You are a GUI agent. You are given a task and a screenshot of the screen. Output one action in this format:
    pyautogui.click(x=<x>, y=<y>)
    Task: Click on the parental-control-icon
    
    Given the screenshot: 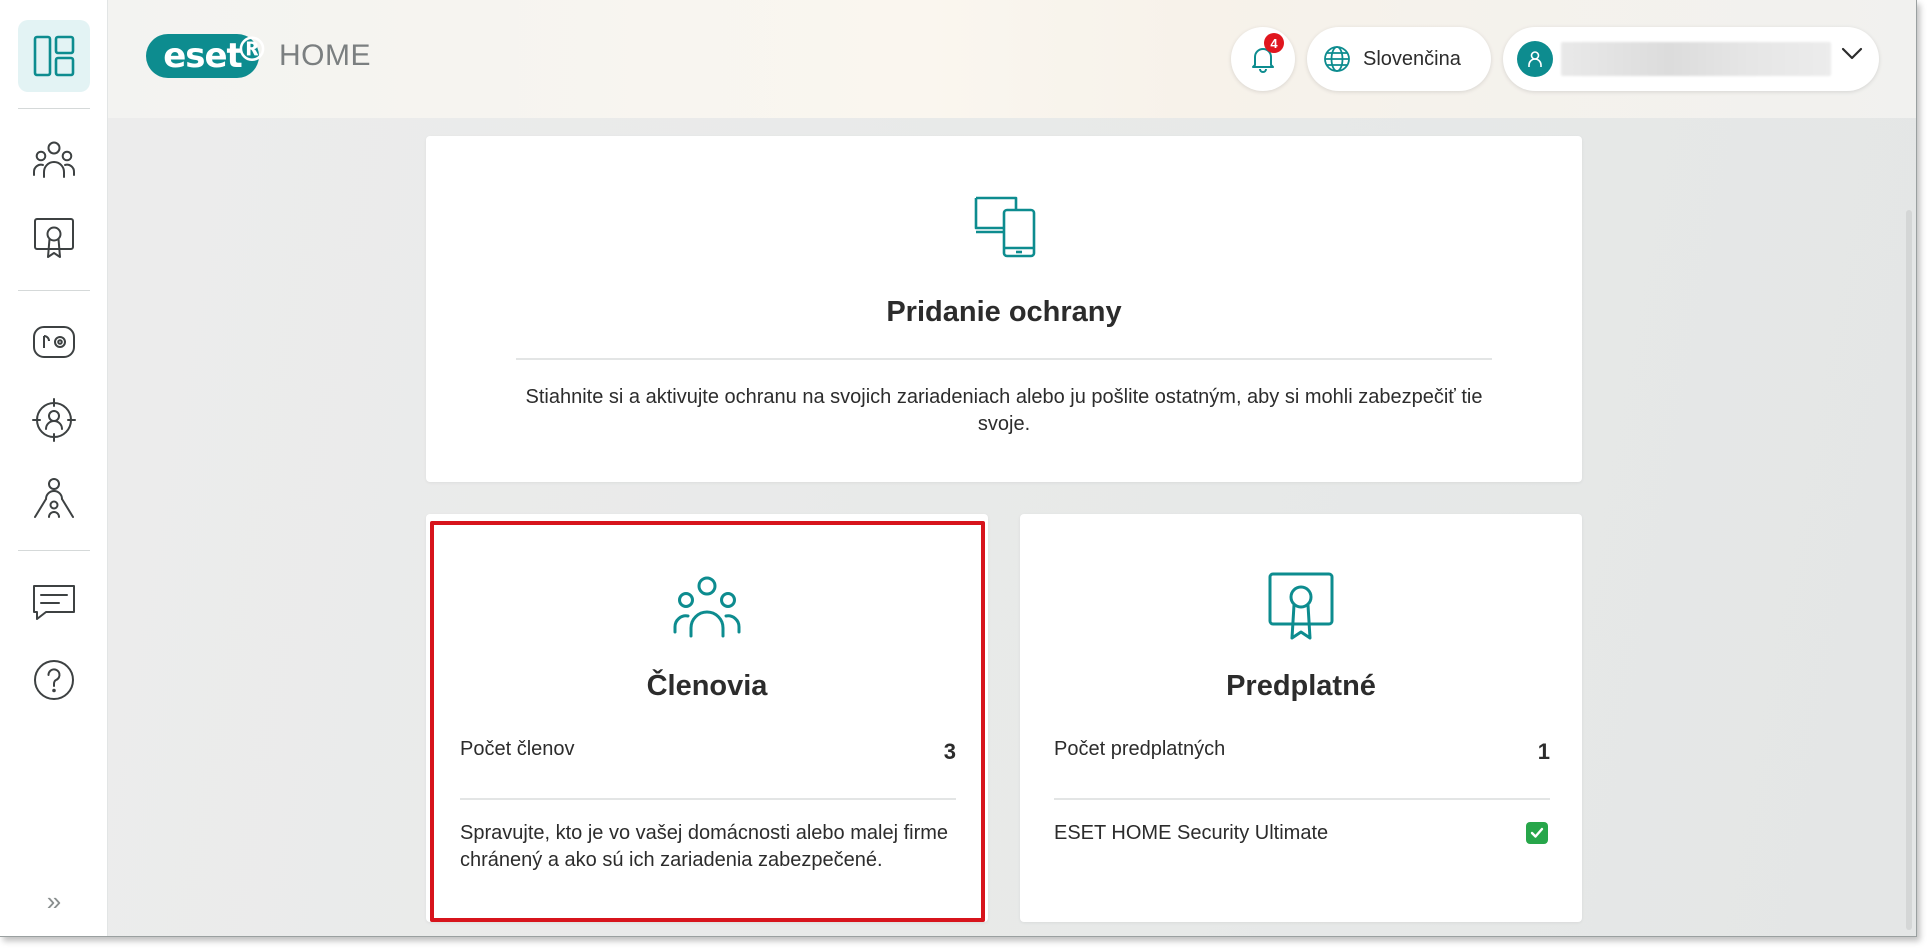 What is the action you would take?
    pyautogui.click(x=54, y=498)
    